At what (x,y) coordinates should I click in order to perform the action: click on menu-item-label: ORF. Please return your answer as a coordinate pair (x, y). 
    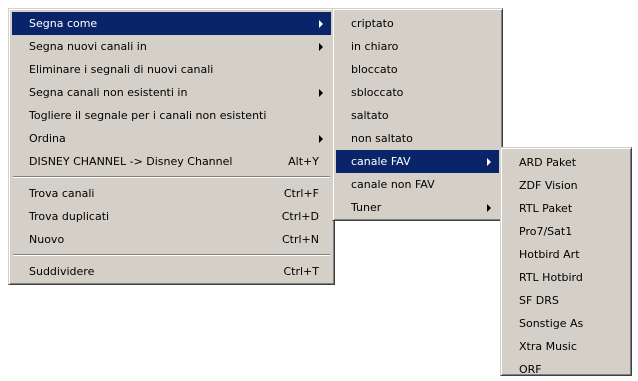
    Looking at the image, I should click on (530, 369).